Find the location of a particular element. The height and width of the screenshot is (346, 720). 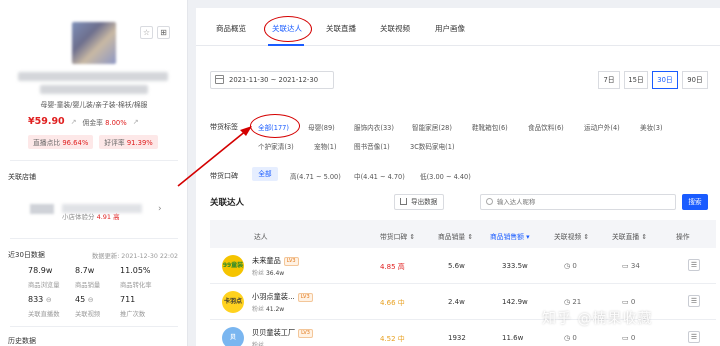

reputation-filter-label: 带货口碑 is located at coordinates (224, 176).